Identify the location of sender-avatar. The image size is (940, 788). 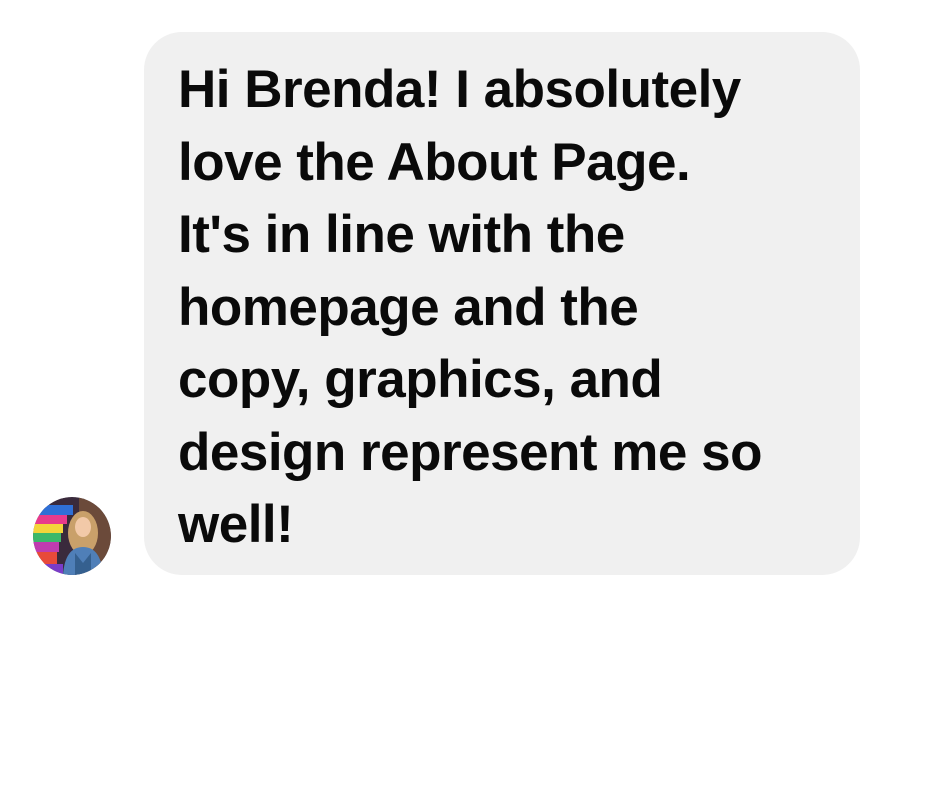
(72, 536).